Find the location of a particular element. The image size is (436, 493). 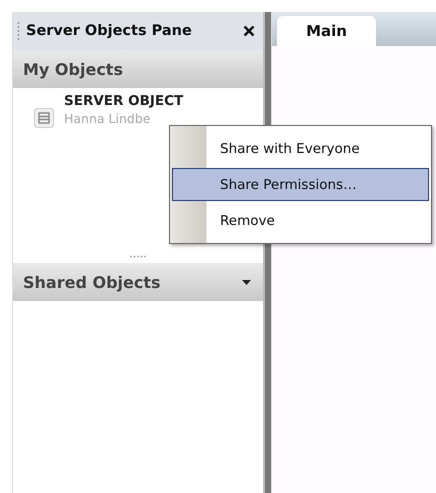

section-header: My Objects is located at coordinates (138, 69).